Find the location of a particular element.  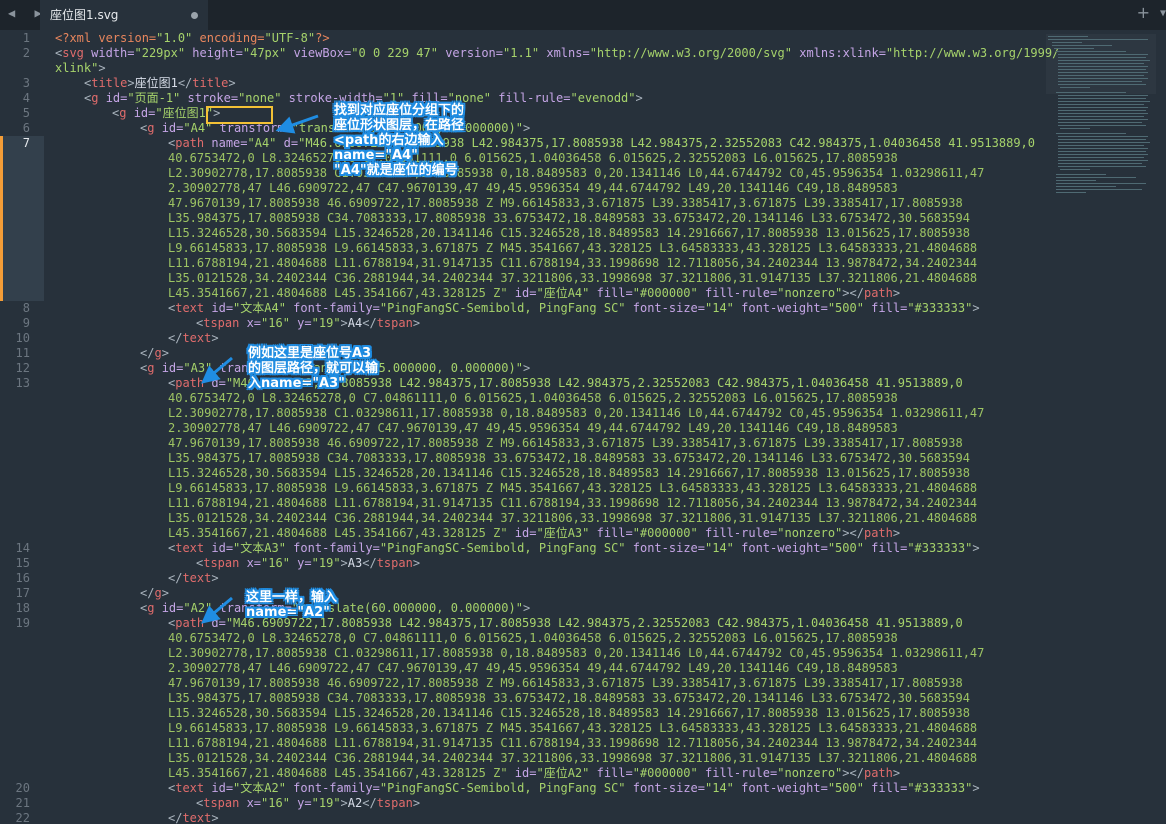

tab-bar: ◀ ▶ 座位图1.svg + ▼ is located at coordinates (583, 15).